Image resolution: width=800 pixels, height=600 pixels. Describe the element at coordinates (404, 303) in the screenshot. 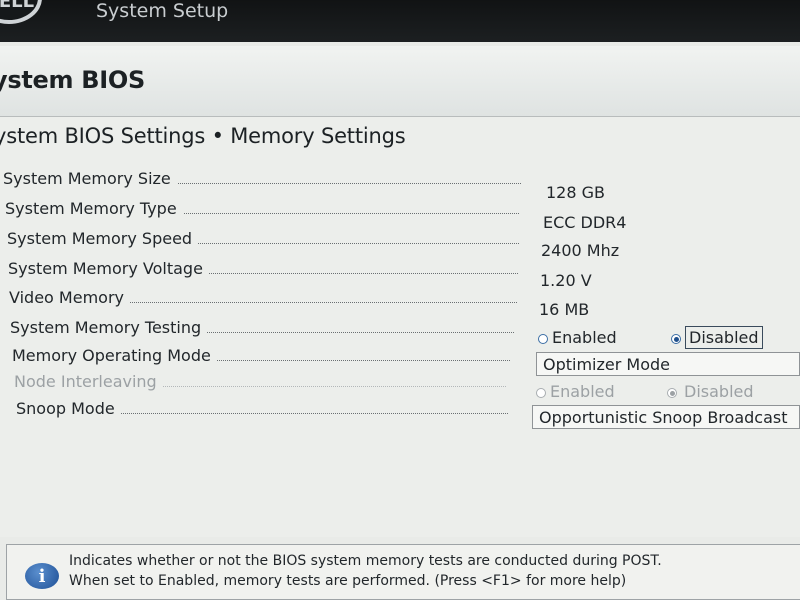

I see `setting-row-video-memory: Video Memory 16 MB` at that location.